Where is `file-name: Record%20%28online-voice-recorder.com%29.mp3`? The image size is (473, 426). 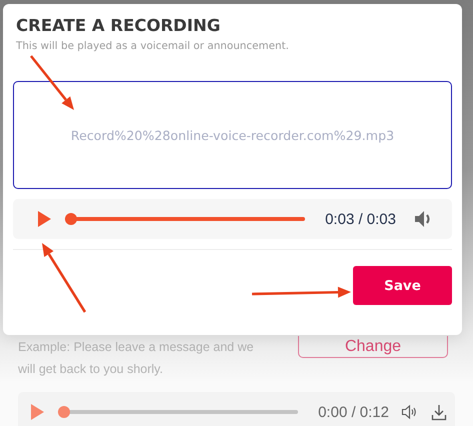
file-name: Record%20%28online-voice-recorder.com%29.mp3 is located at coordinates (232, 135).